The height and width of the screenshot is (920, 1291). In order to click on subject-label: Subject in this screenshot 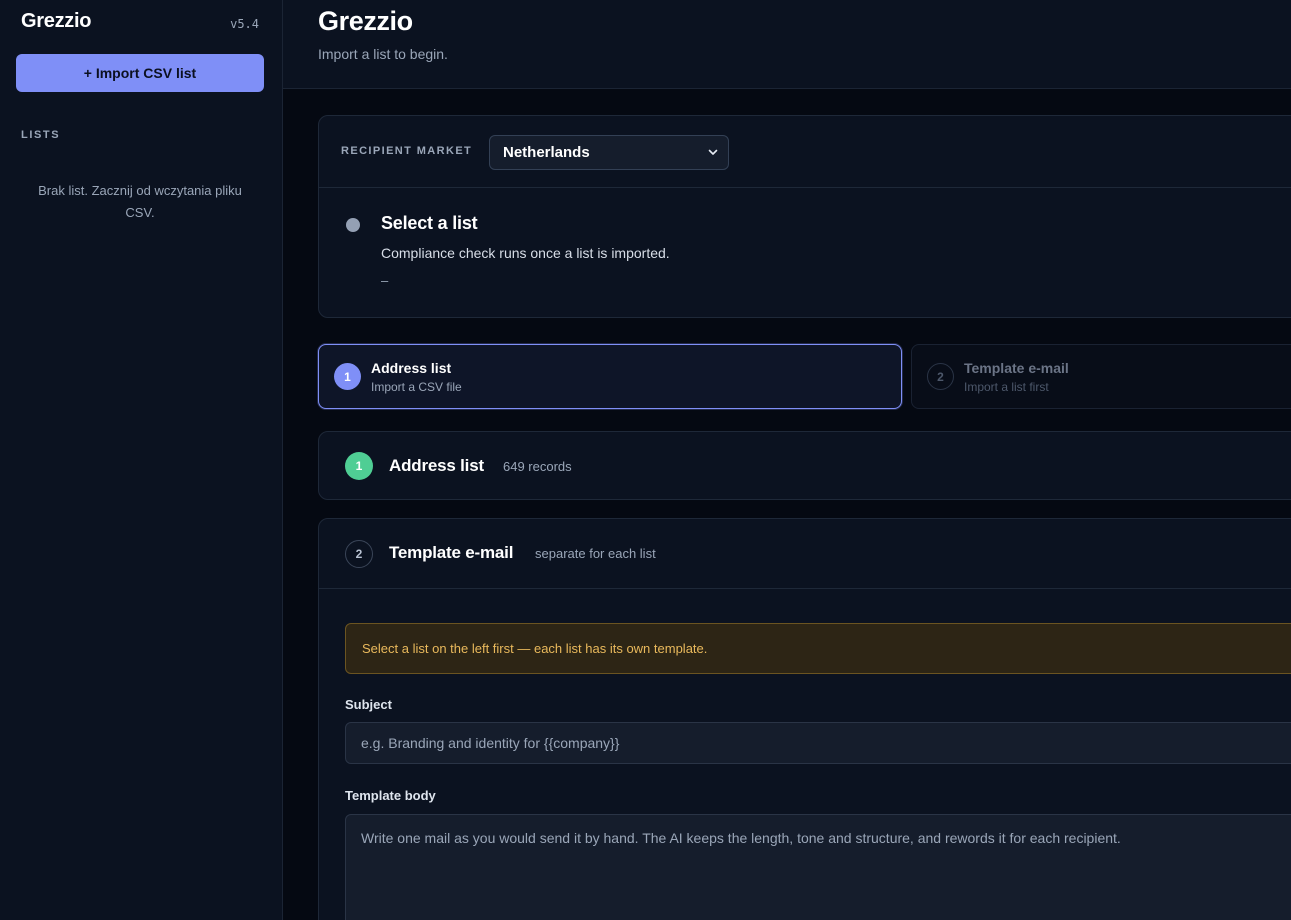, I will do `click(368, 704)`.